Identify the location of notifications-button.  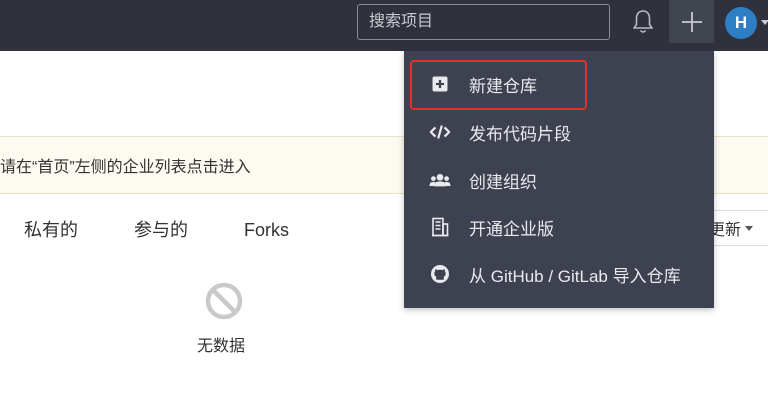
(643, 22).